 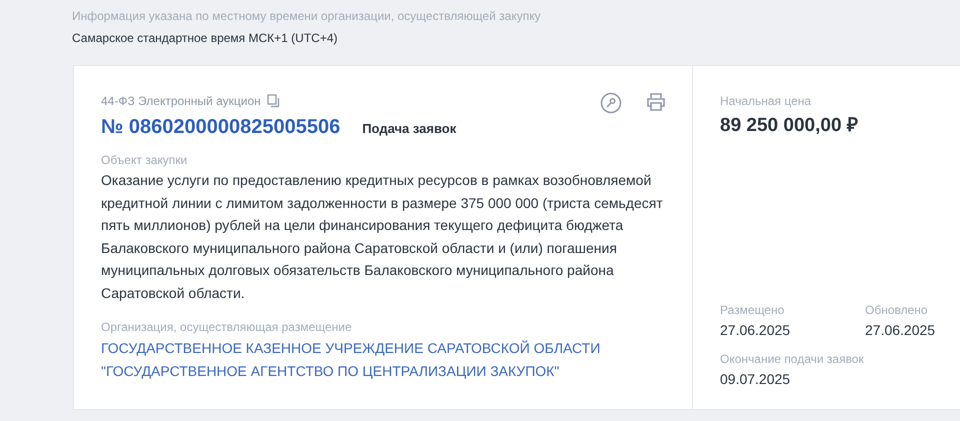 What do you see at coordinates (381, 359) in the screenshot?
I see `organization-link: ГОСУДАРСТВЕННОЕ КАЗЕННОЕ УЧРЕЖДЕНИЕ САРАТОВСКОЙ ОБЛАСТИ "ГОСУДАРСТВЕННОЕ АГЕНТСТВО ПО ЦЕНТРАЛИЗАЦИИ ЗАКУПОК"` at bounding box center [381, 359].